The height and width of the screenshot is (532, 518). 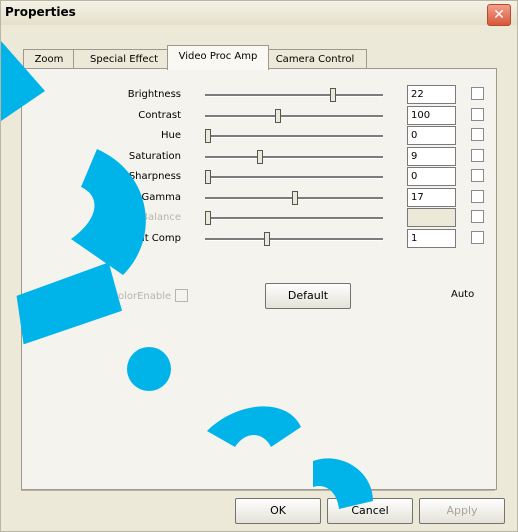 What do you see at coordinates (181, 295) in the screenshot?
I see `color-enable-checkbox` at bounding box center [181, 295].